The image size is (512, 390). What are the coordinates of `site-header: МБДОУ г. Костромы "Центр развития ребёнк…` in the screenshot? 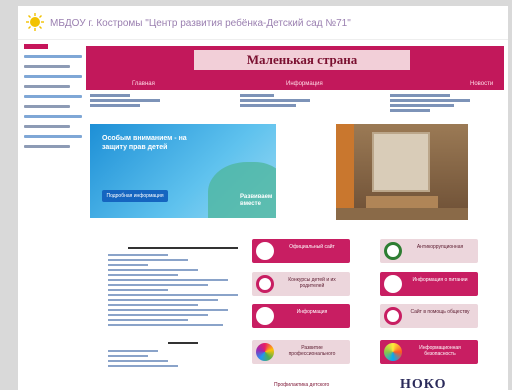 It's located at (263, 23).